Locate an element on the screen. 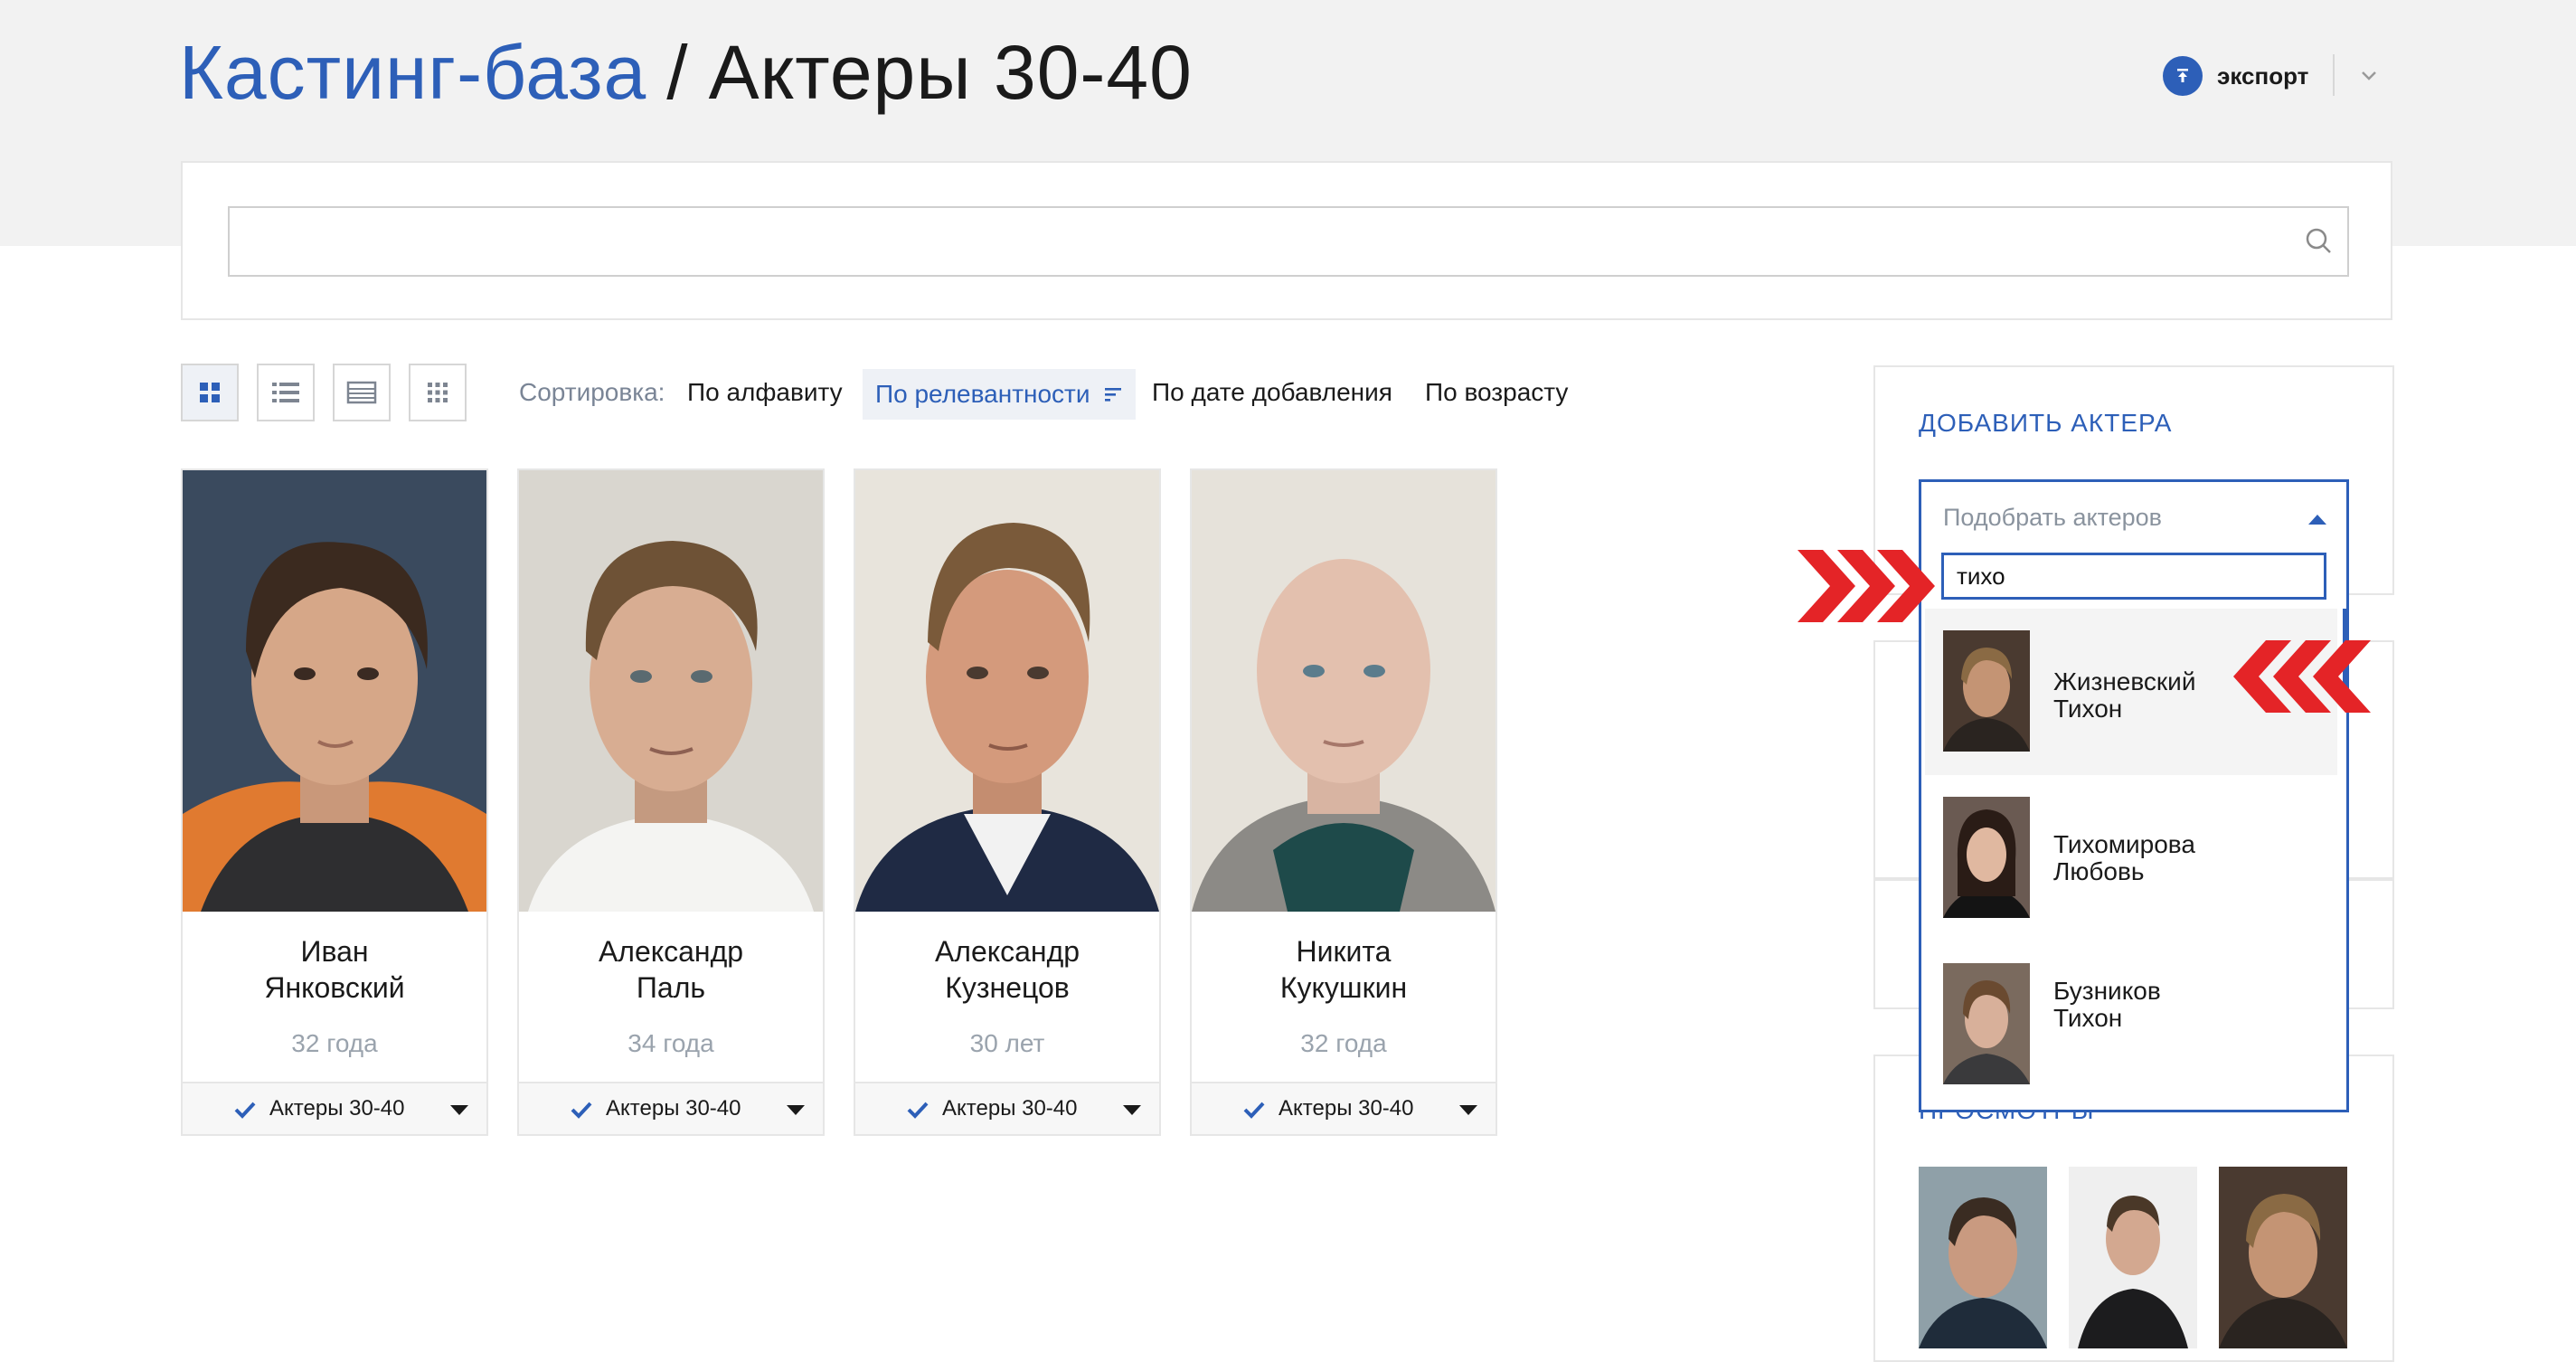 The height and width of the screenshot is (1362, 2576). search-icon is located at coordinates (2319, 241).